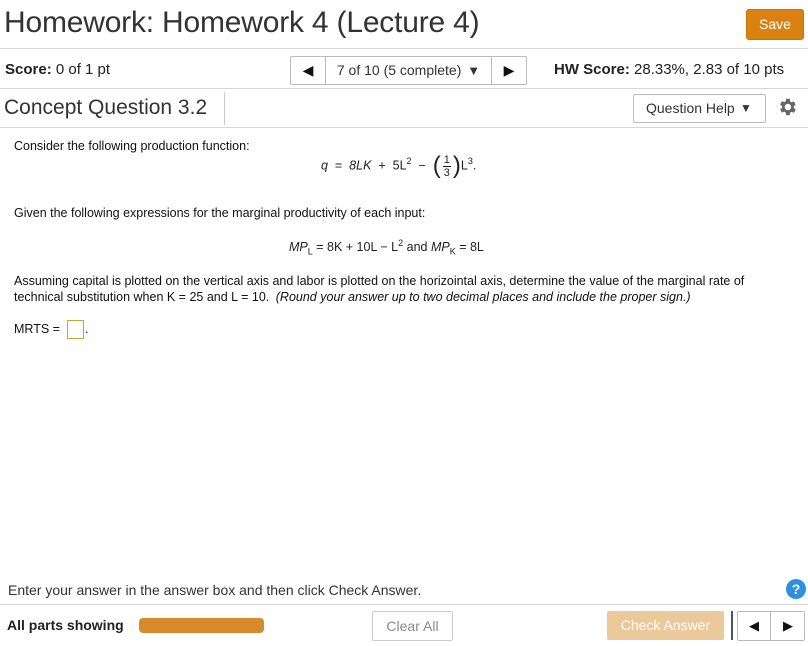 The width and height of the screenshot is (808, 646). I want to click on footer-next-button: ▶, so click(788, 626).